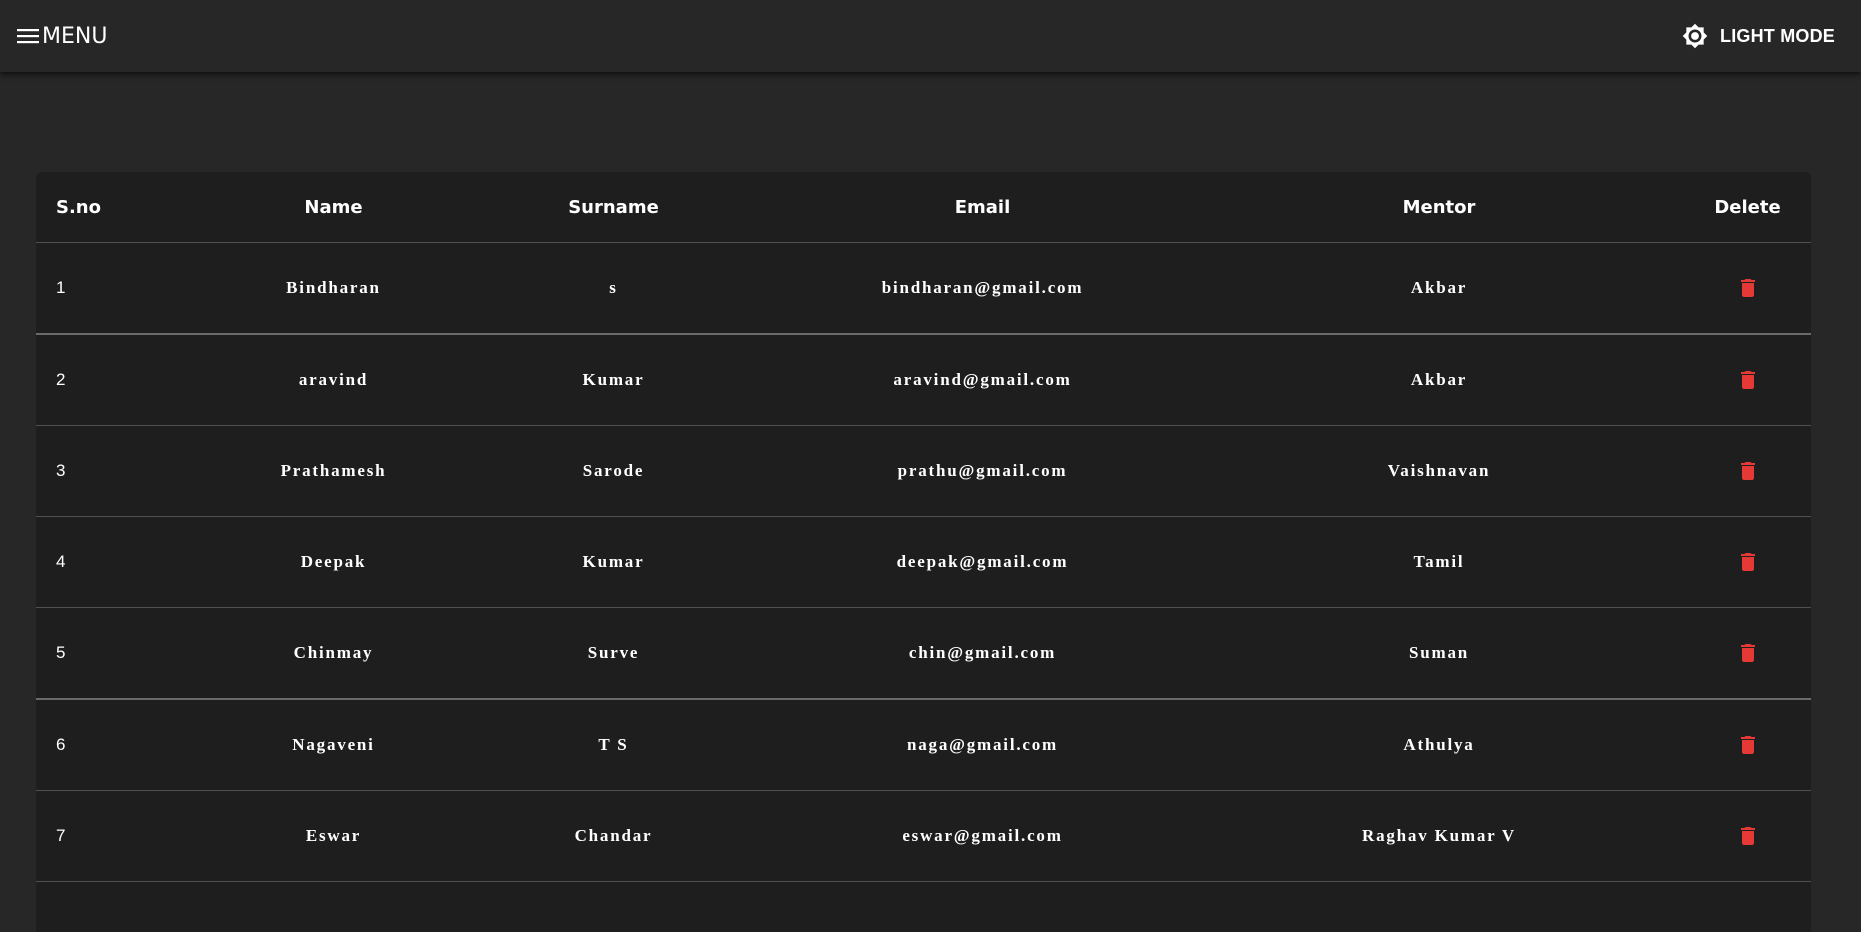  What do you see at coordinates (333, 562) in the screenshot?
I see `cell-name: Deepak` at bounding box center [333, 562].